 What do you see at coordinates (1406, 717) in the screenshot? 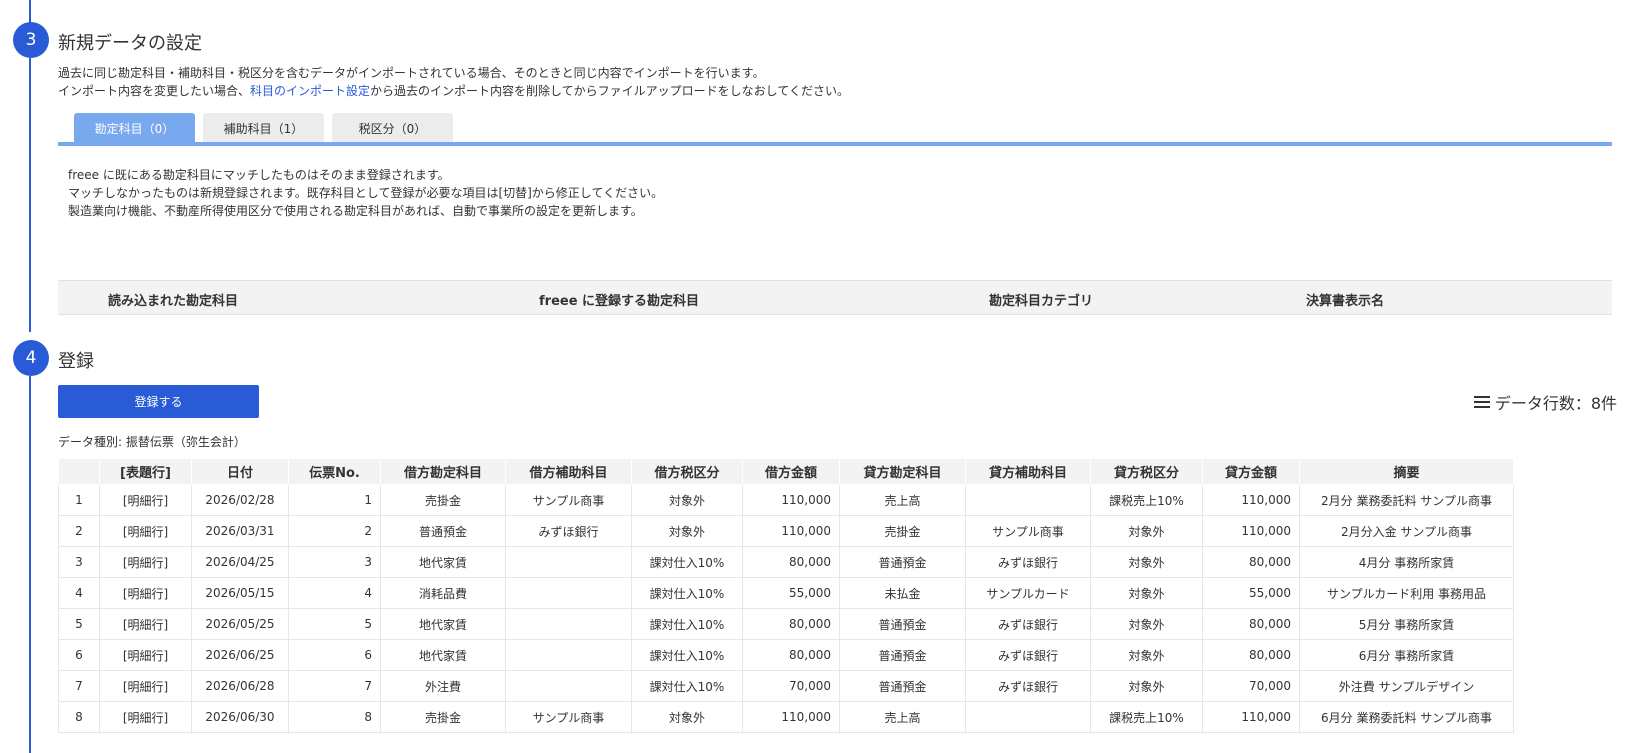
I see `table-cell: 6月分 業務委託料 サンプル商事` at bounding box center [1406, 717].